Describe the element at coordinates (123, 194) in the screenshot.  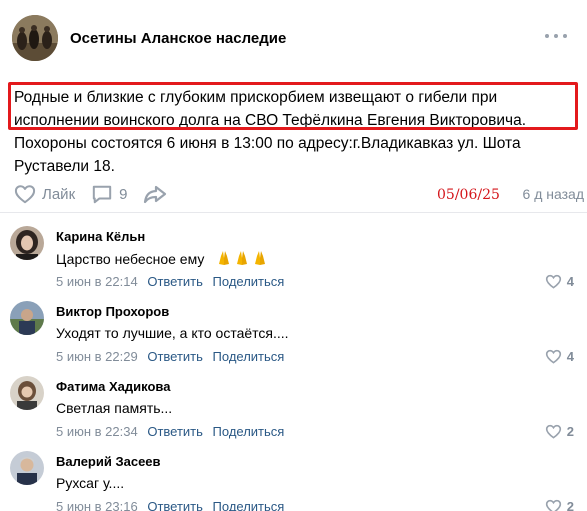
I see `comments-count: 9` at that location.